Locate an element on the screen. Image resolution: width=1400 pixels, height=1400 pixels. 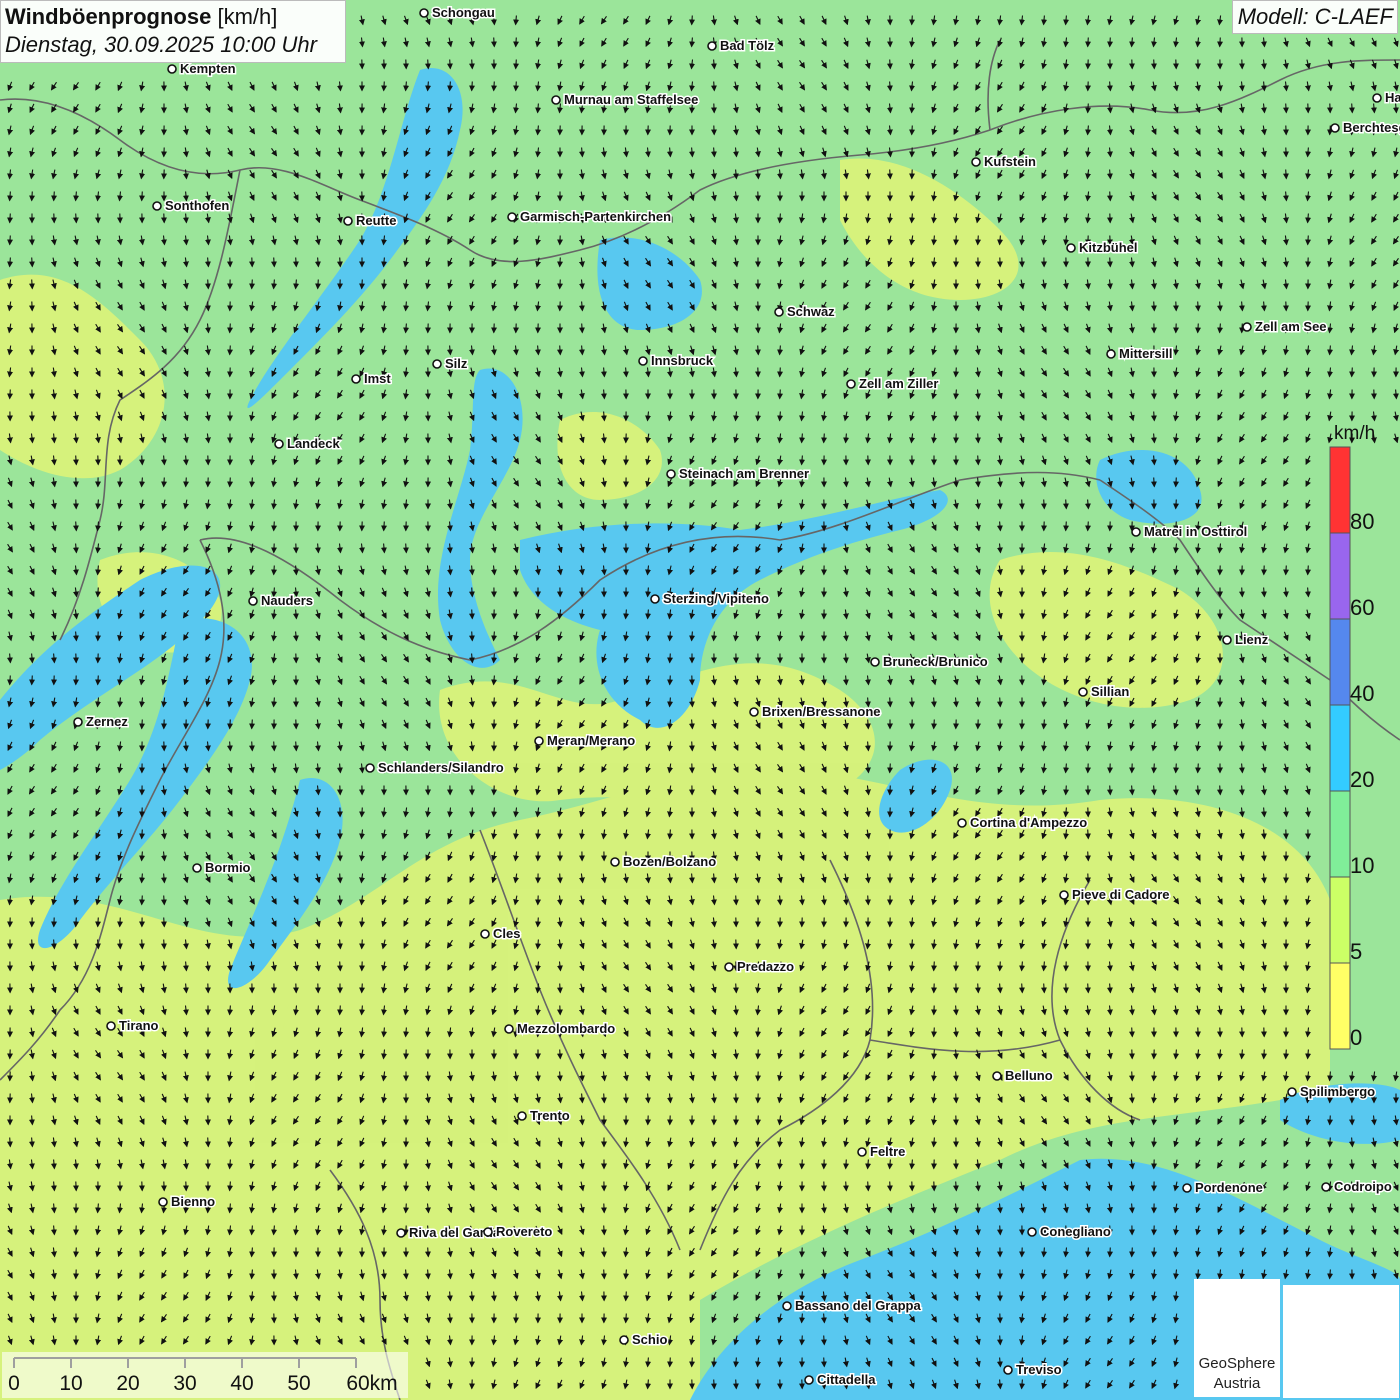
place-marker: Sterzing/Vipiteno is located at coordinates (710, 599).